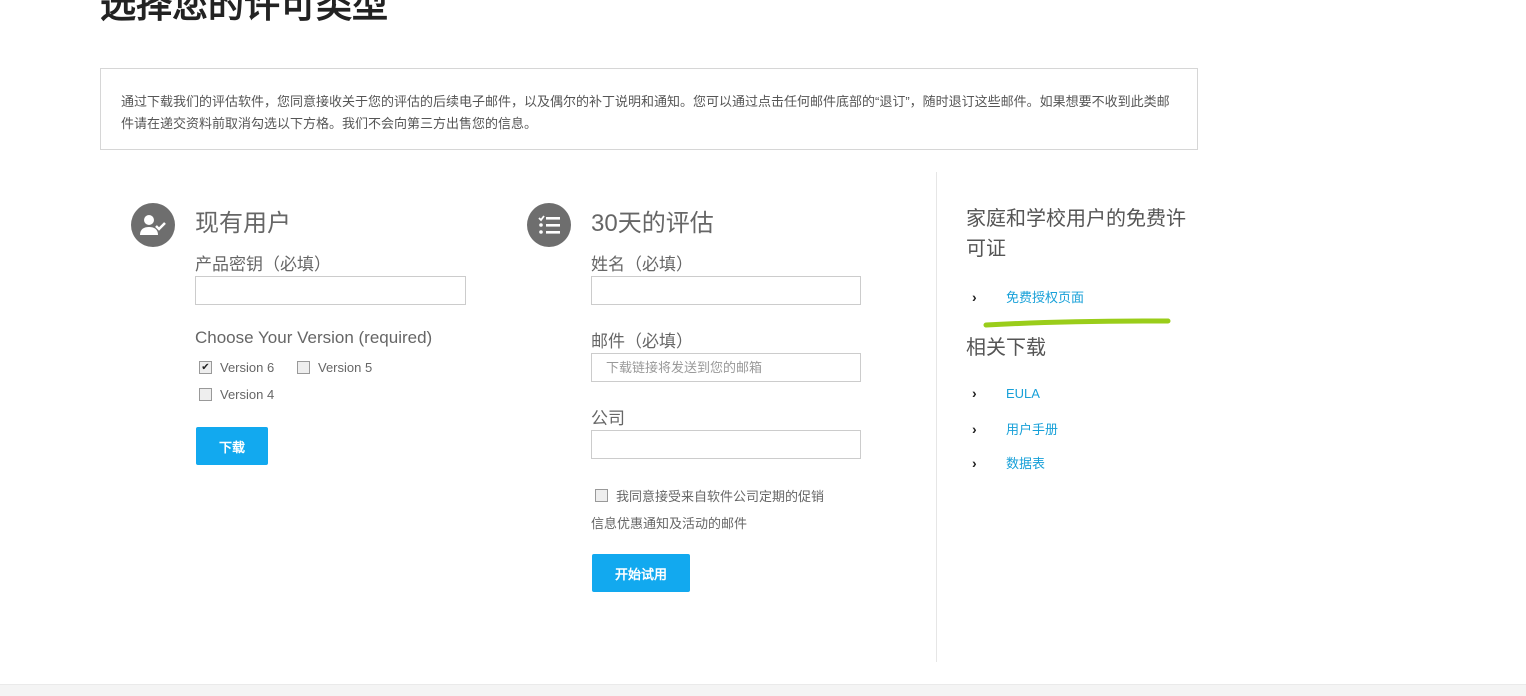 The width and height of the screenshot is (1526, 696). What do you see at coordinates (1023, 393) in the screenshot?
I see `link-text: EULA` at bounding box center [1023, 393].